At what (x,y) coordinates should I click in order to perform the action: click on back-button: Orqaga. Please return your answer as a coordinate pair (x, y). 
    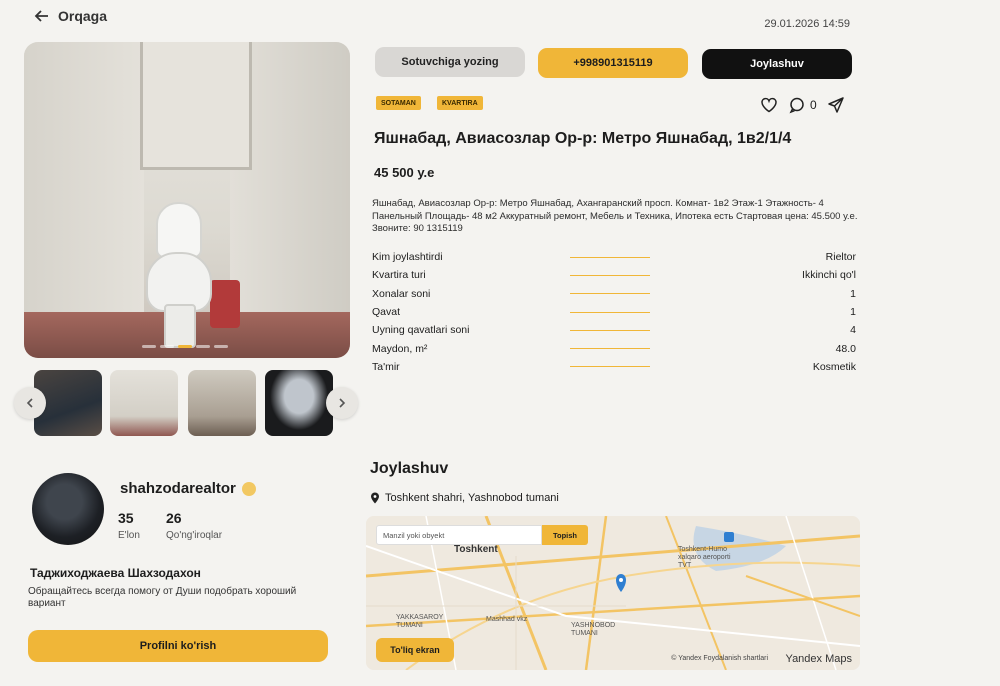
    Looking at the image, I should click on (70, 16).